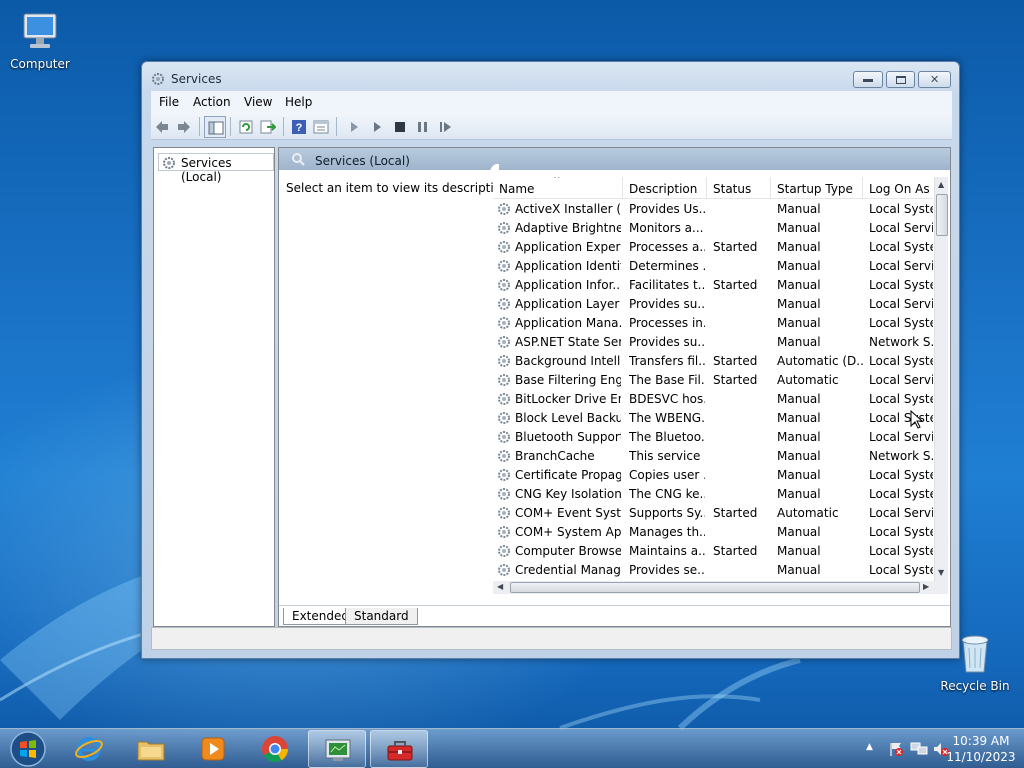 This screenshot has width=1024, height=768. I want to click on properties-button, so click(321, 127).